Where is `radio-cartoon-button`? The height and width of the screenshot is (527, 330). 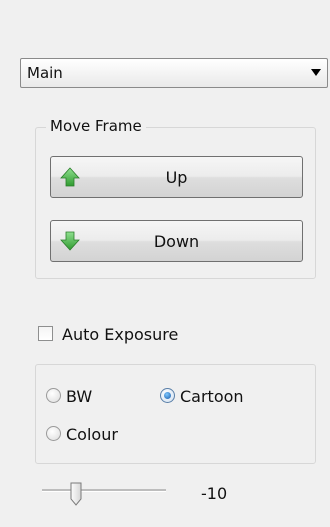
radio-cartoon-button is located at coordinates (167, 395).